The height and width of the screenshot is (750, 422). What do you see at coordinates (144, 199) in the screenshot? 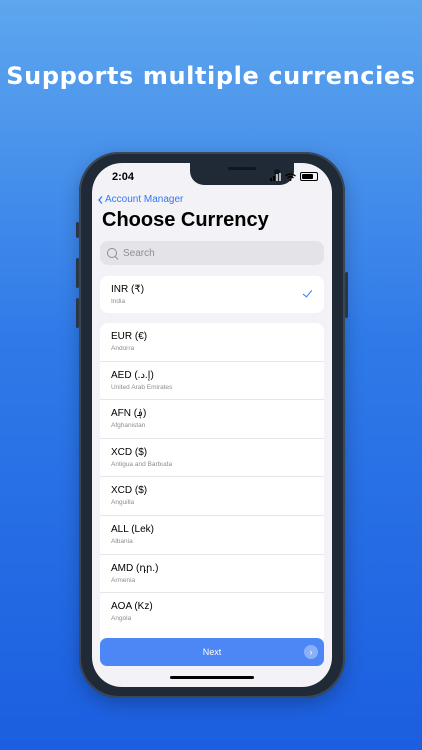
I see `back-label: Account Manager` at bounding box center [144, 199].